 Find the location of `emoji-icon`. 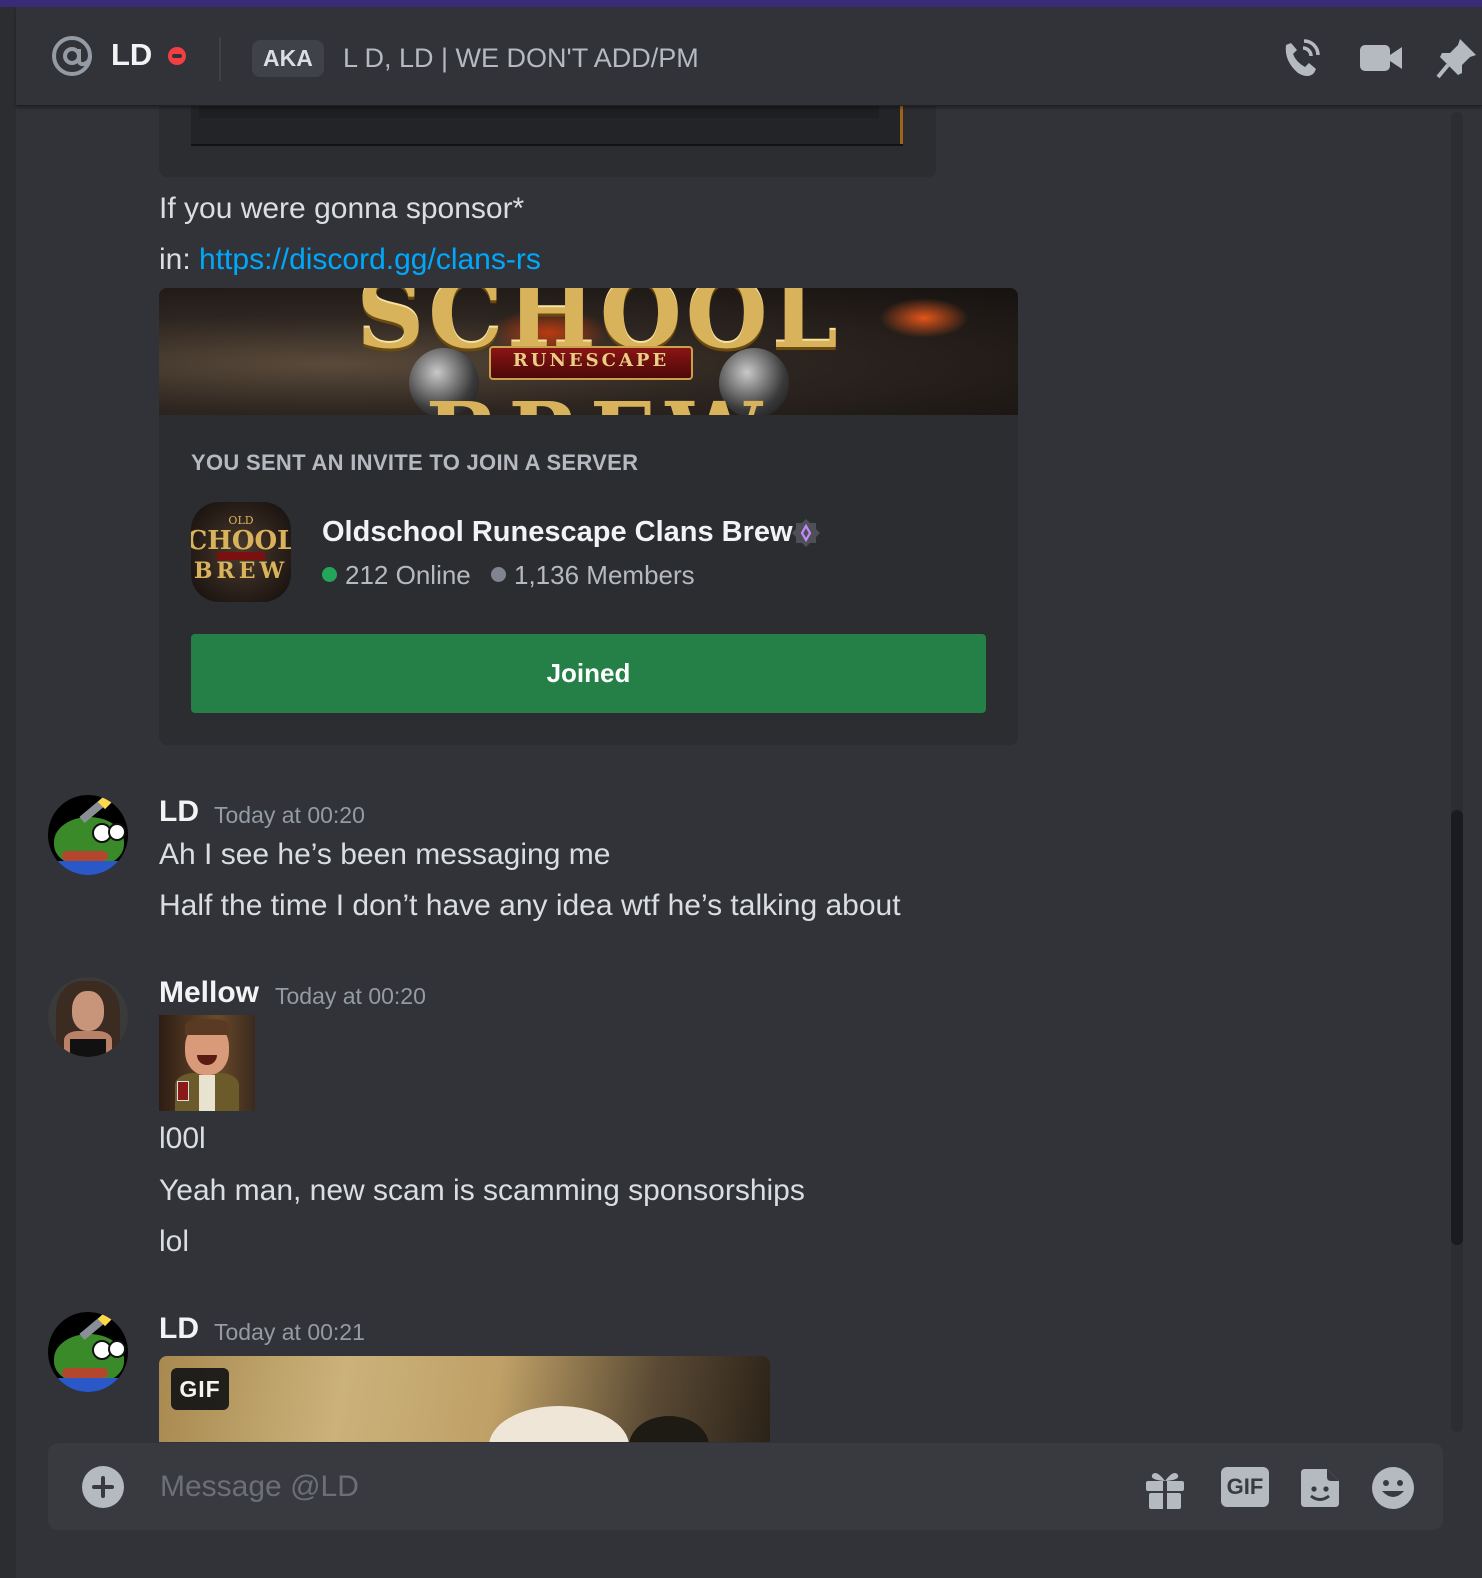

emoji-icon is located at coordinates (1393, 1488).